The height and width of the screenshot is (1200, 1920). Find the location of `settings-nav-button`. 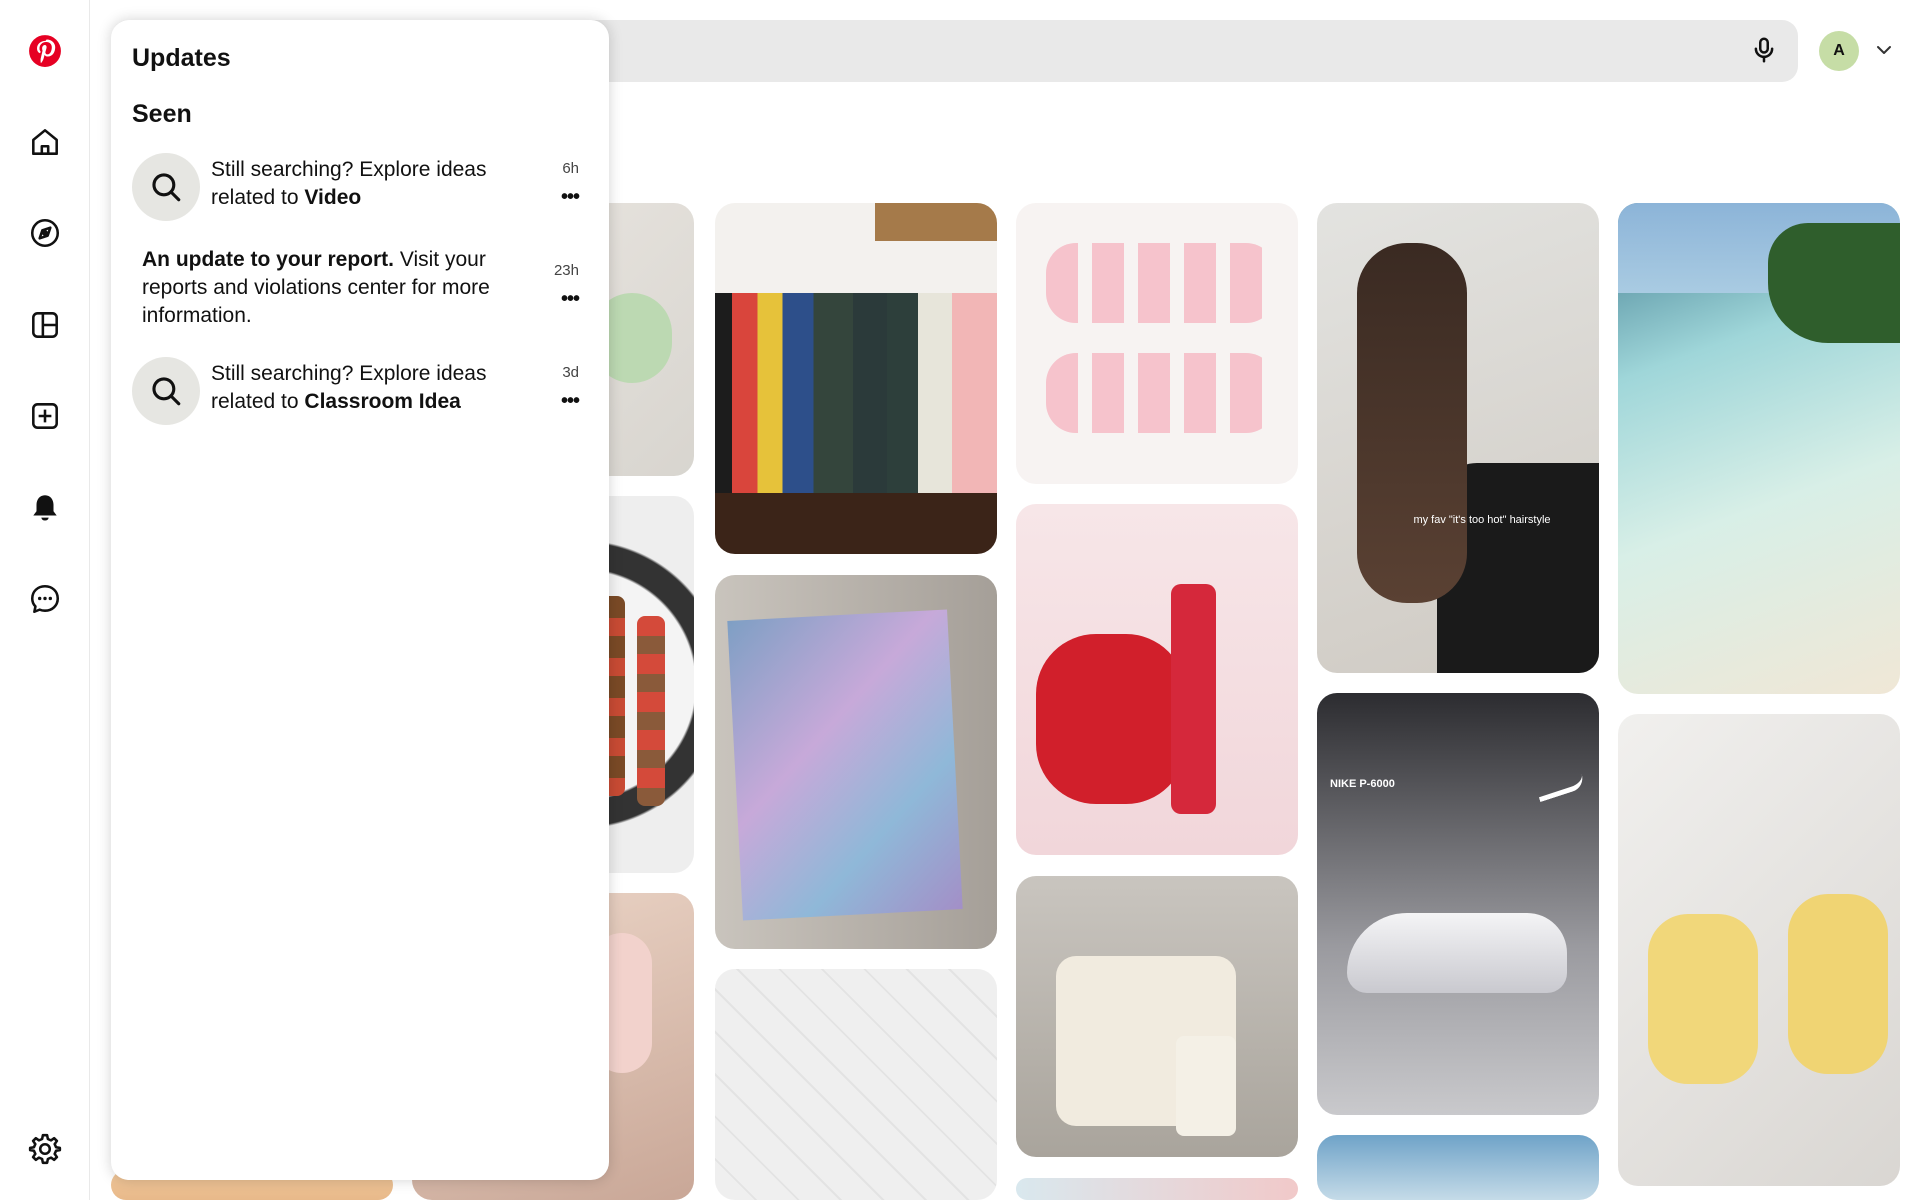

settings-nav-button is located at coordinates (45, 1149).